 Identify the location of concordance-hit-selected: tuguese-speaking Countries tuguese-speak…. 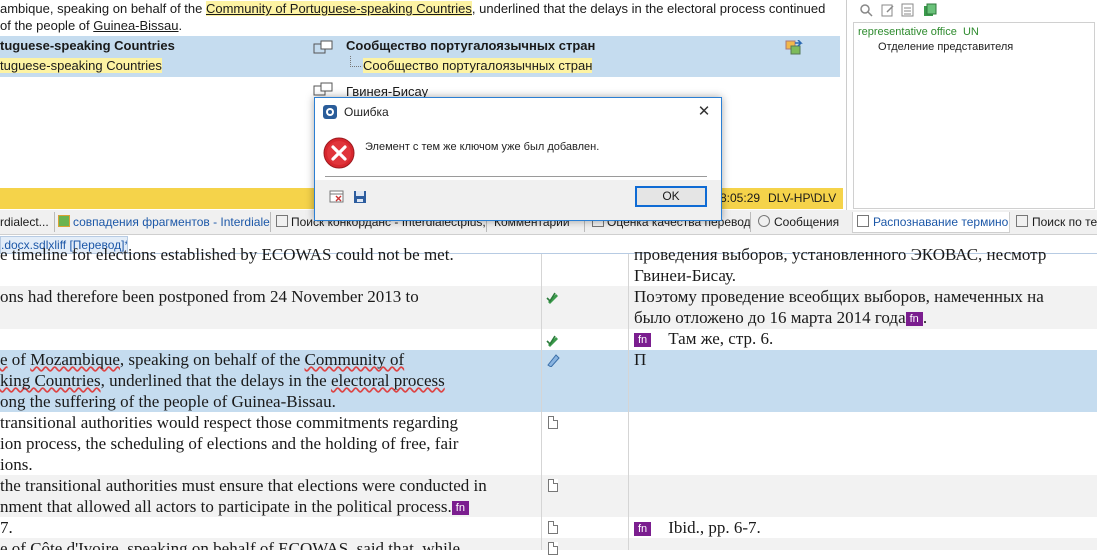
(420, 56).